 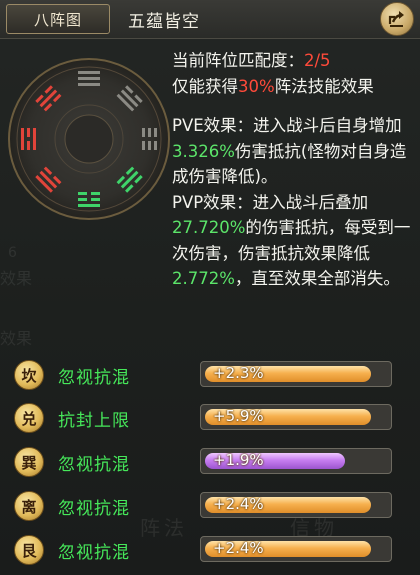 What do you see at coordinates (94, 421) in the screenshot?
I see `skill-name: 抗封上限` at bounding box center [94, 421].